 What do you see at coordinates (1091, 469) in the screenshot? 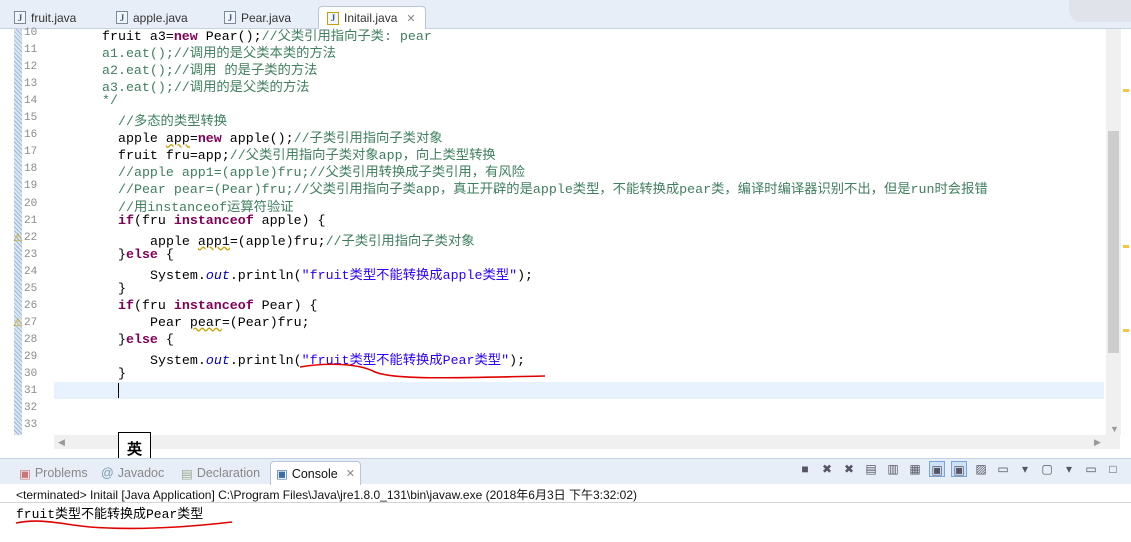
I see `minimize-icon: ▭` at bounding box center [1091, 469].